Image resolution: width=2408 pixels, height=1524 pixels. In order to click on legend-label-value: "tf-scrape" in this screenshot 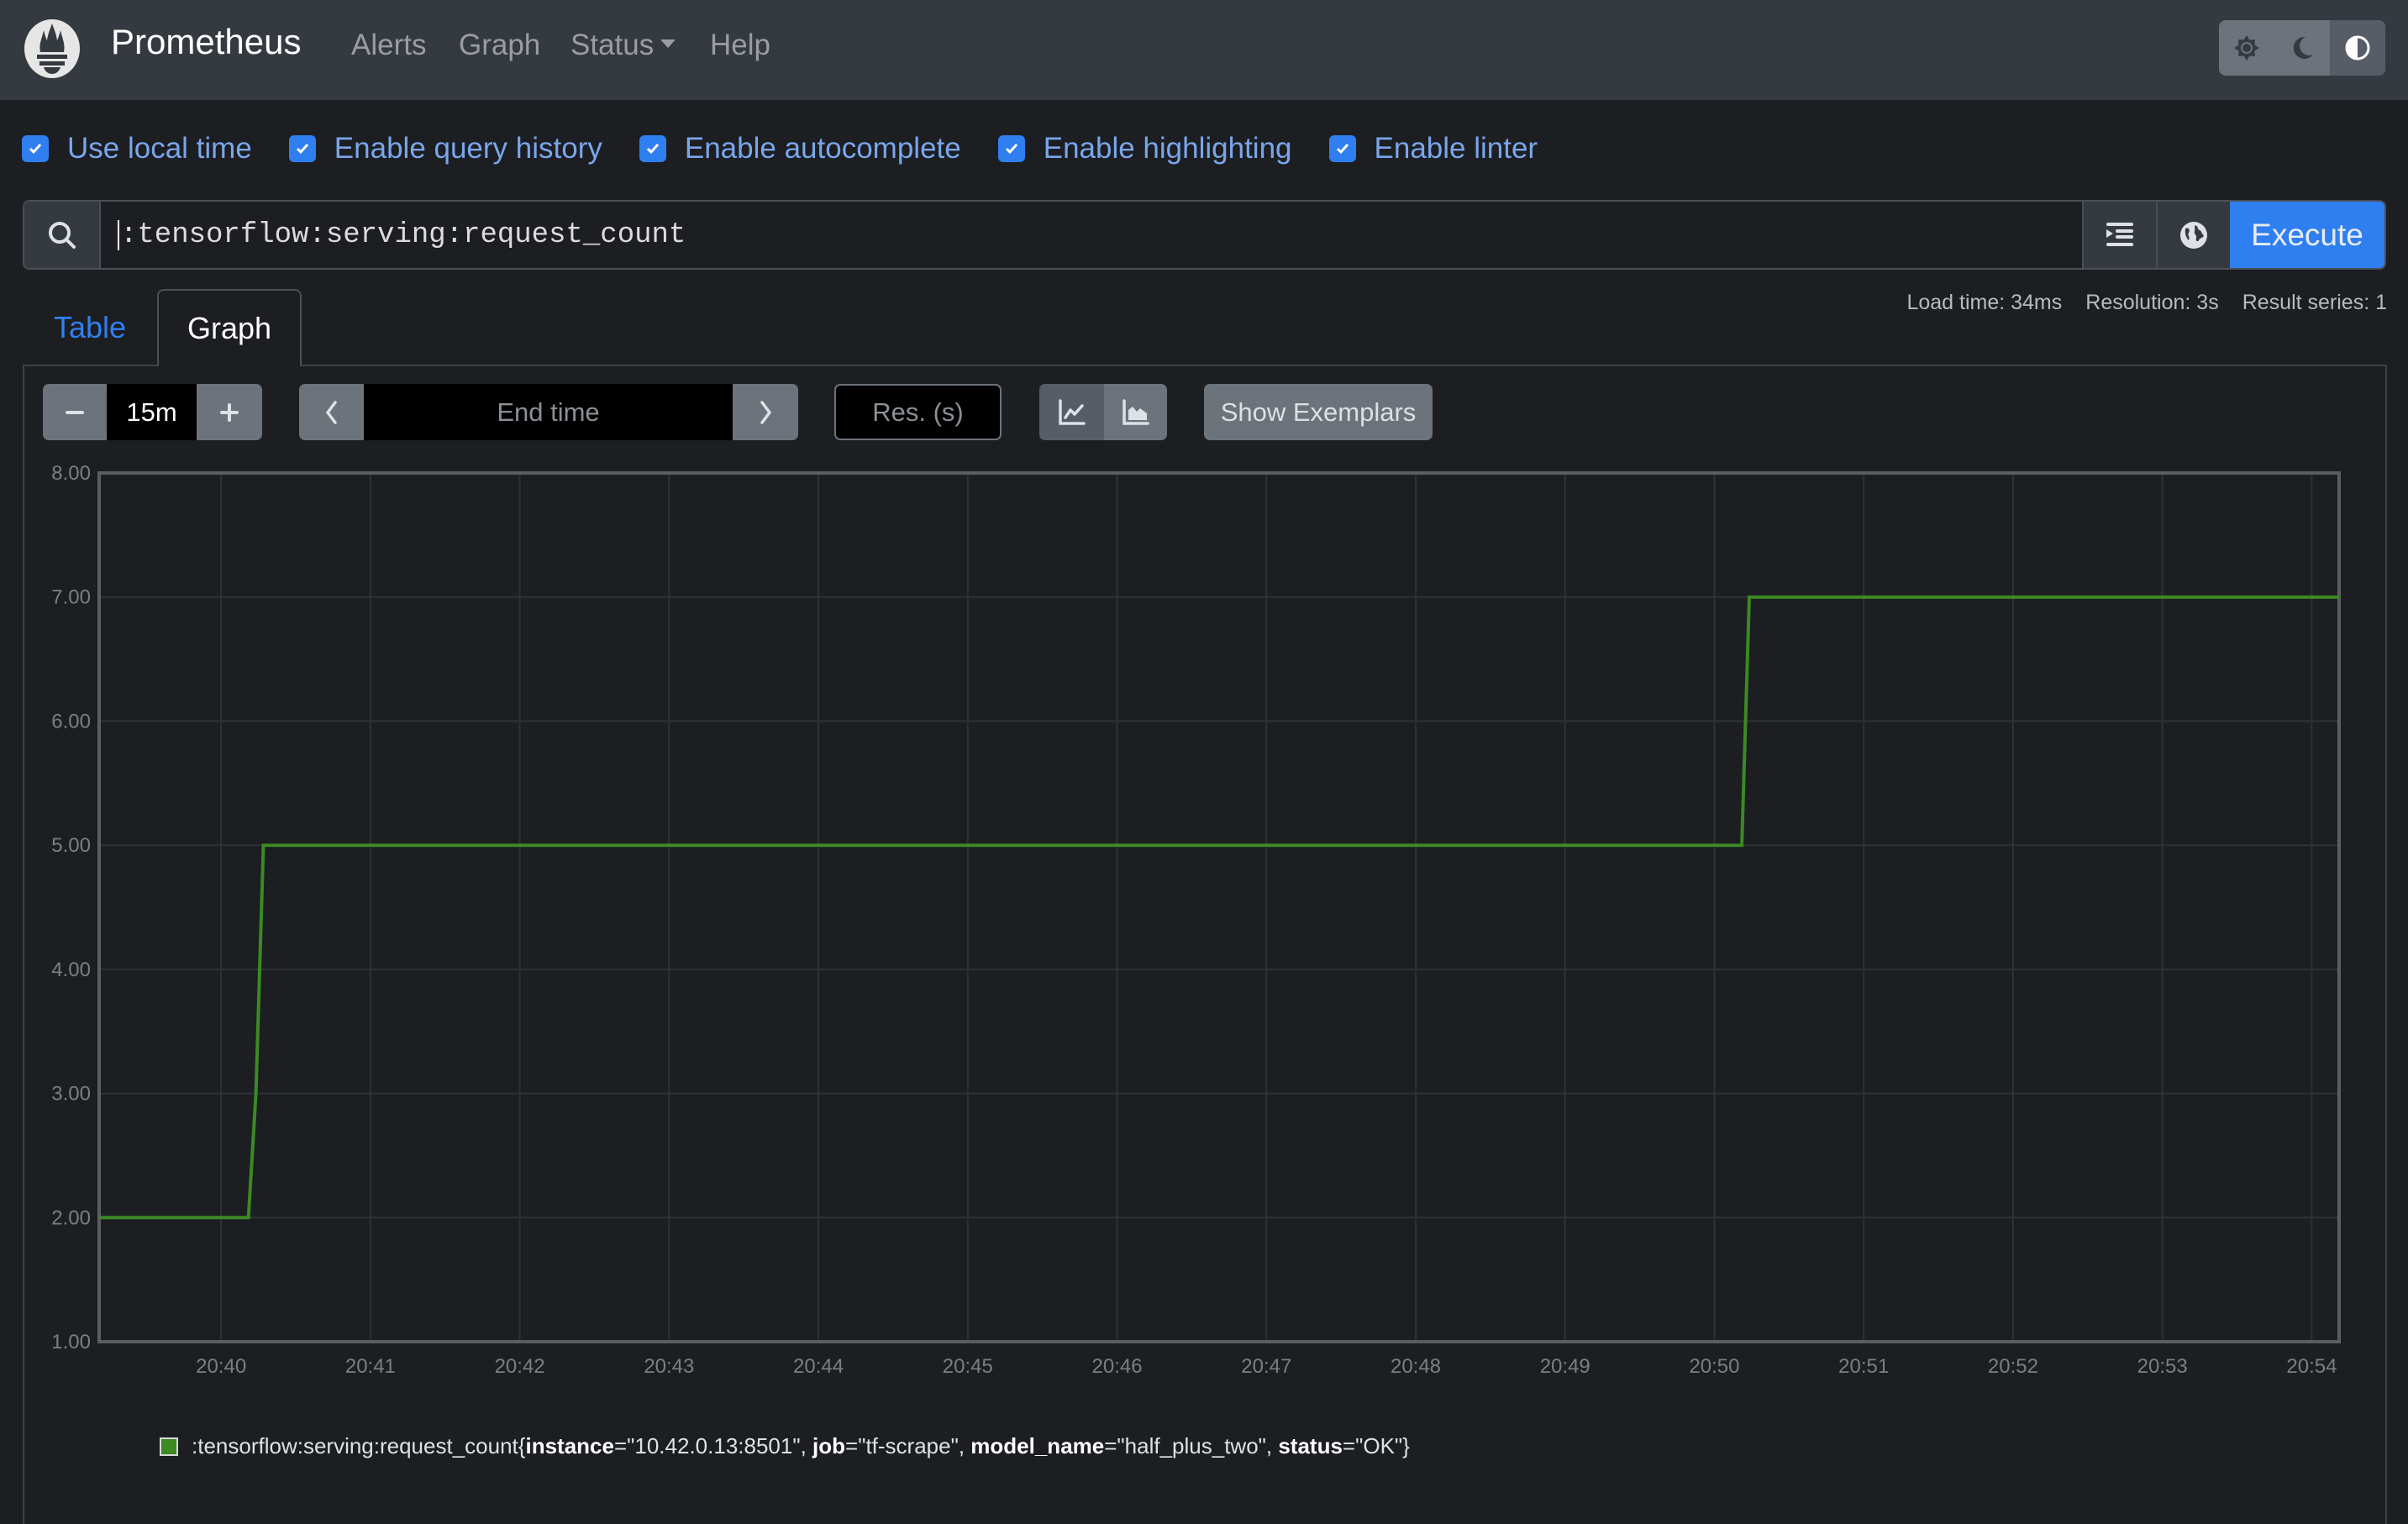, I will do `click(909, 1445)`.